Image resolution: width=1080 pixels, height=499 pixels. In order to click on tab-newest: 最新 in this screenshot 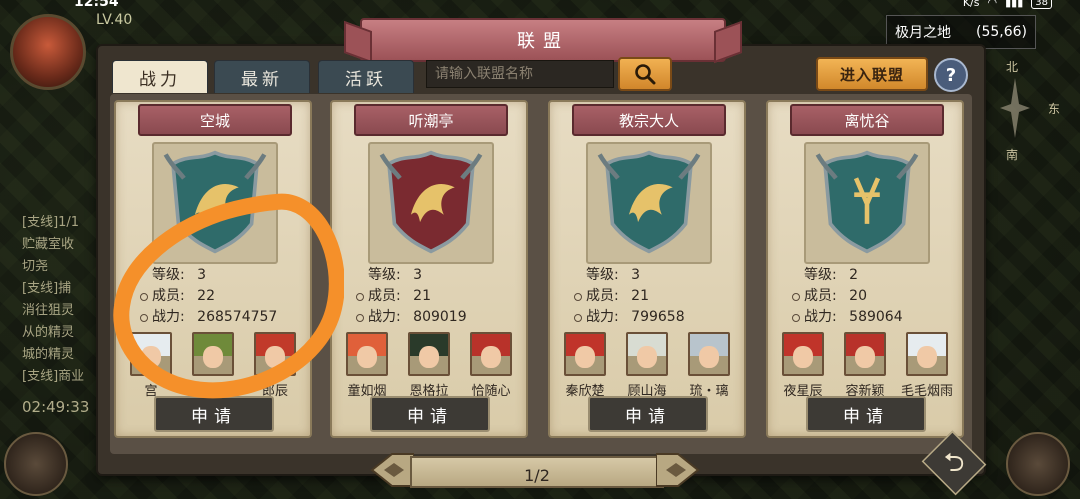, I will do `click(262, 76)`.